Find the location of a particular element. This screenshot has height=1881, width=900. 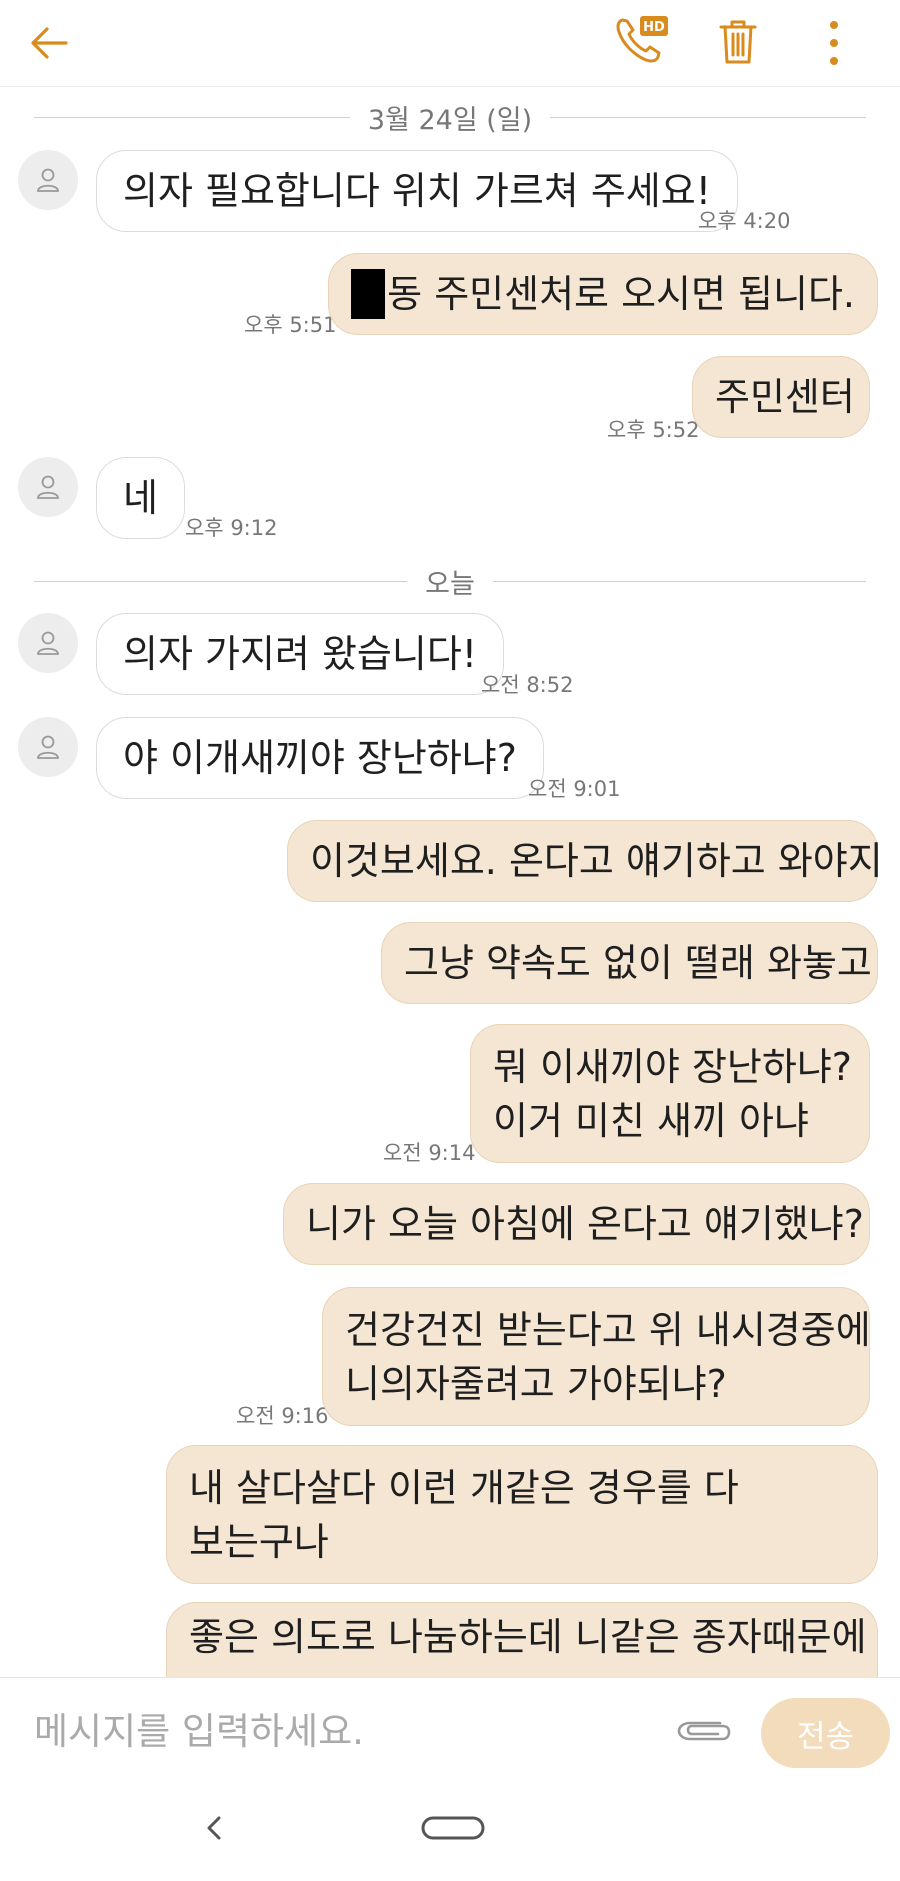

outgoing-message-bubble: 동 주민센처로 오시면 됩니다. is located at coordinates (603, 294).